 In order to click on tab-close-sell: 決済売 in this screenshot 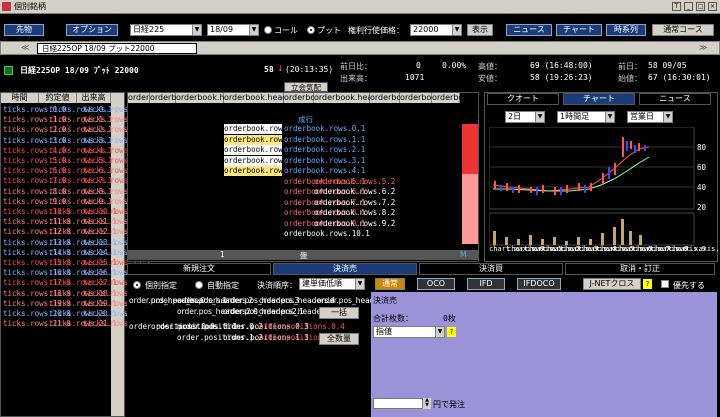, I will do `click(345, 269)`.